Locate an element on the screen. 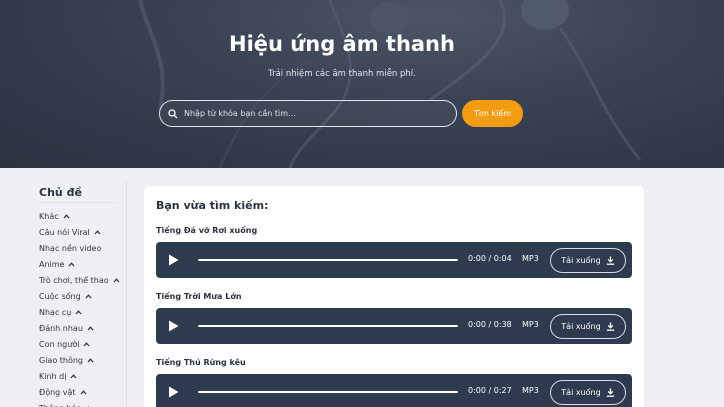 This screenshot has width=724, height=407. audio-player: 0:00 / 0:38 MP3 Tải xuống is located at coordinates (394, 326).